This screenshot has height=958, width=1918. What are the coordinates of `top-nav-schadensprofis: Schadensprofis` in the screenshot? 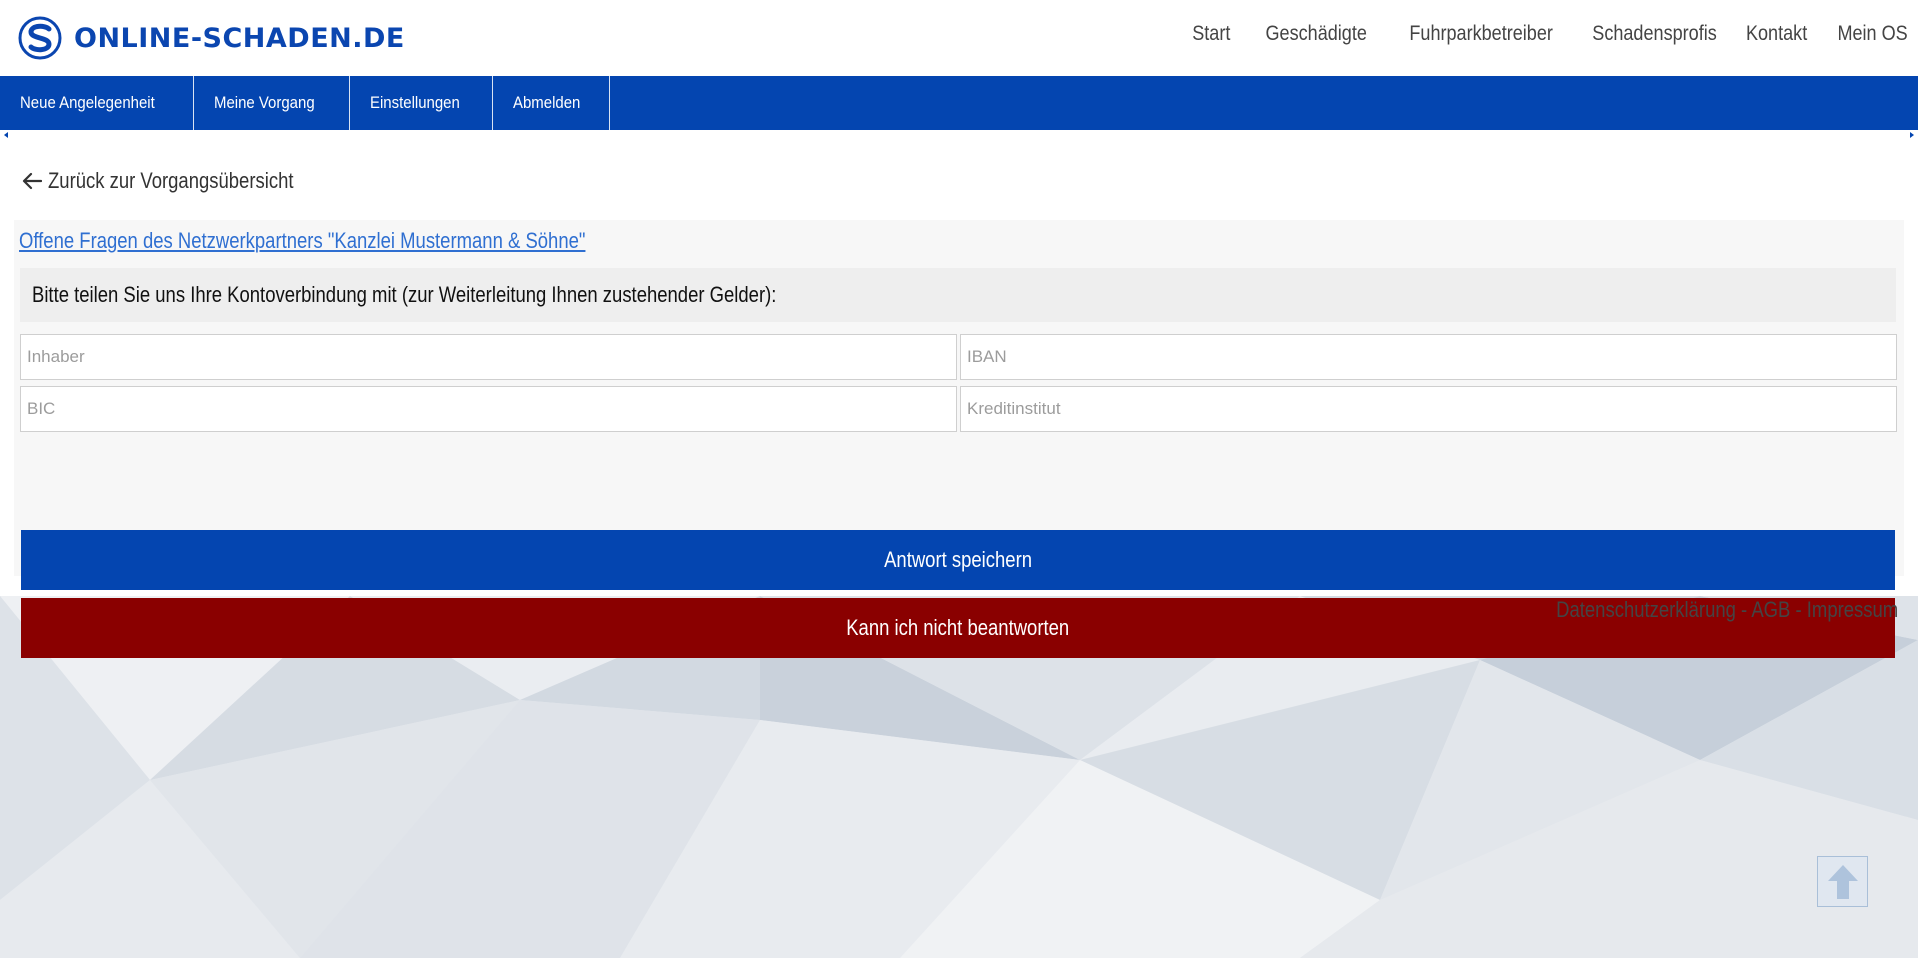 It's located at (1655, 34).